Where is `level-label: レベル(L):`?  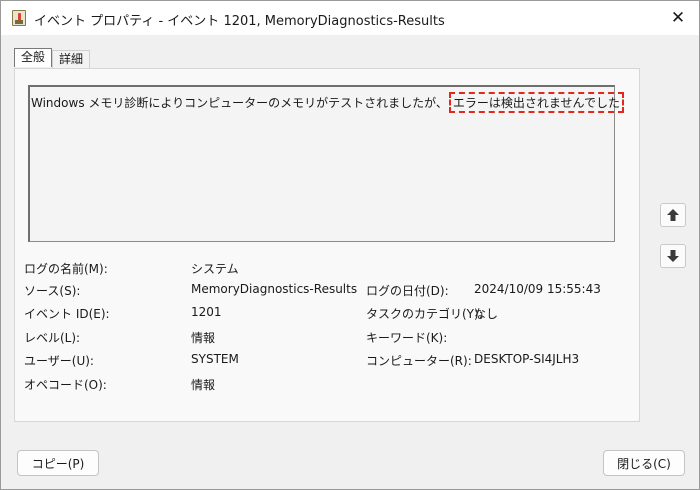
level-label: レベル(L): is located at coordinates (52, 338).